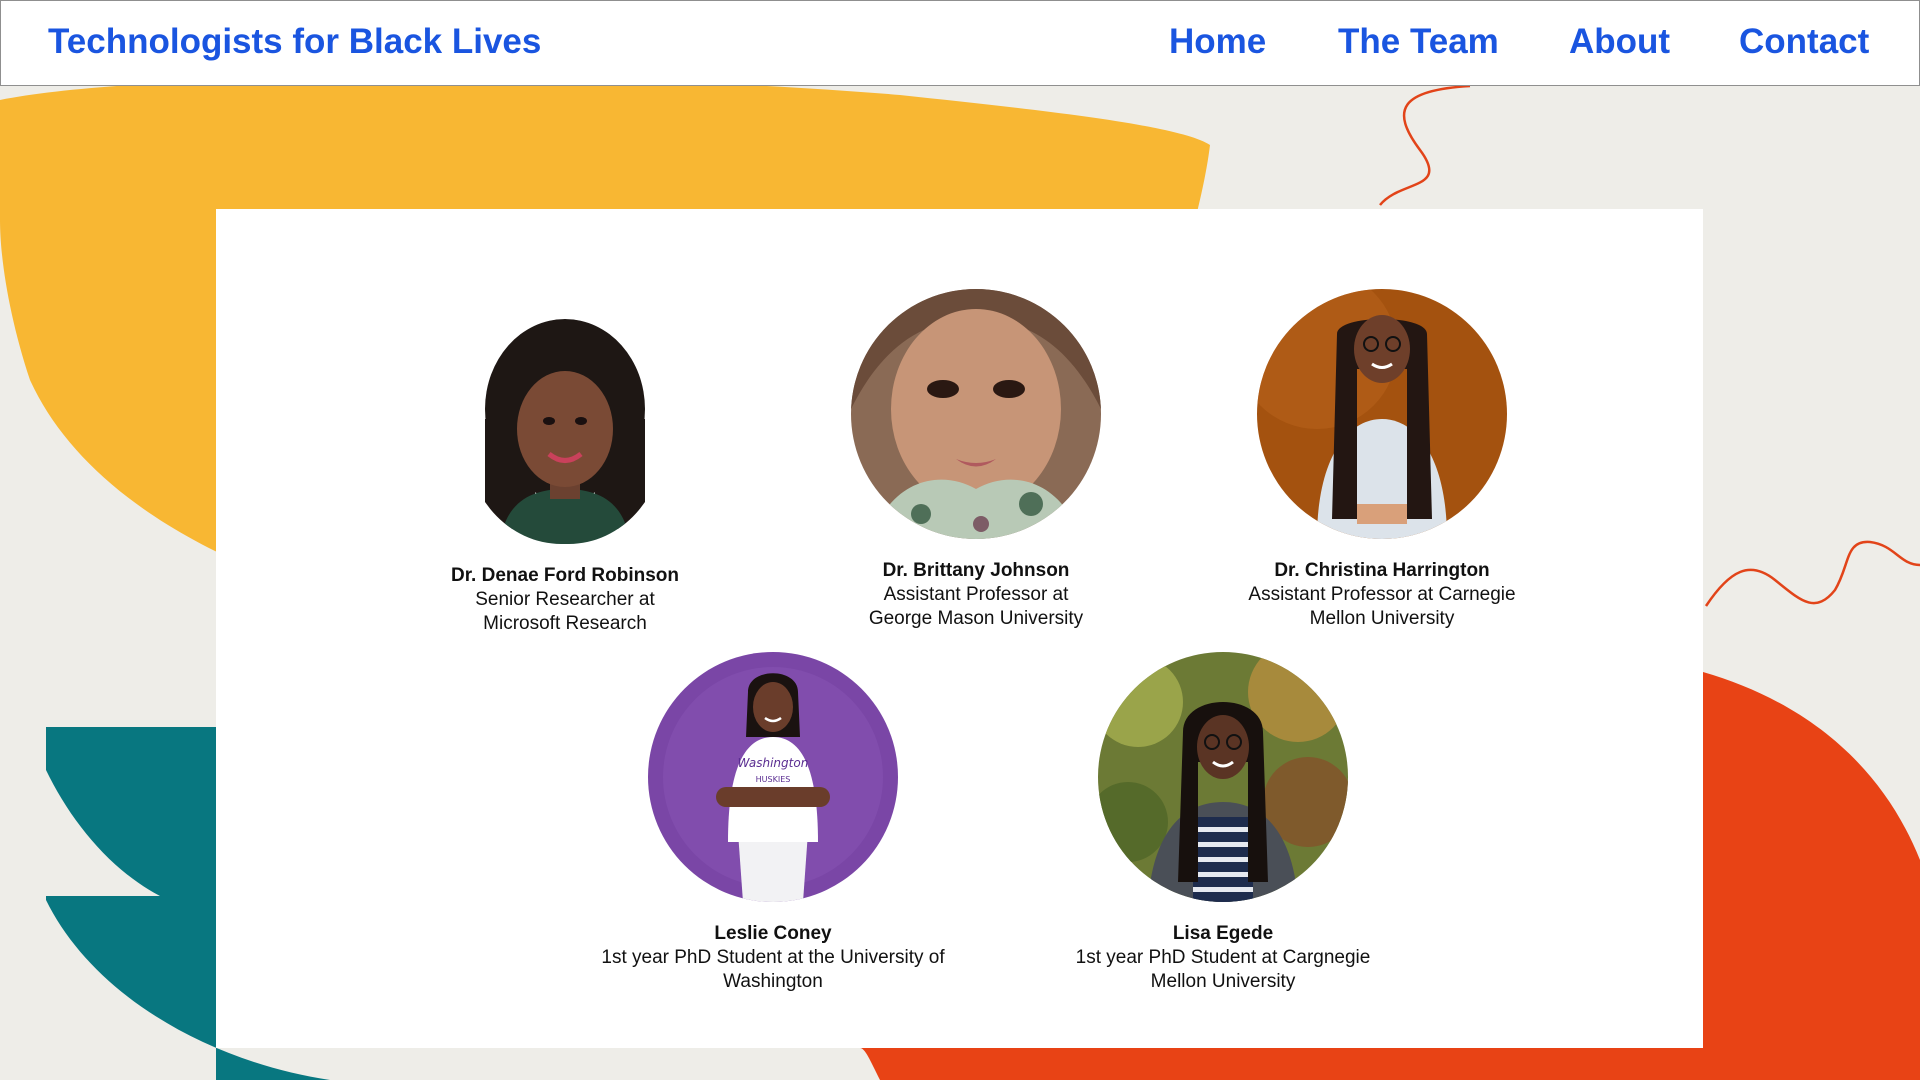  Describe the element at coordinates (976, 618) in the screenshot. I see `member-role-line: George Mason University` at that location.